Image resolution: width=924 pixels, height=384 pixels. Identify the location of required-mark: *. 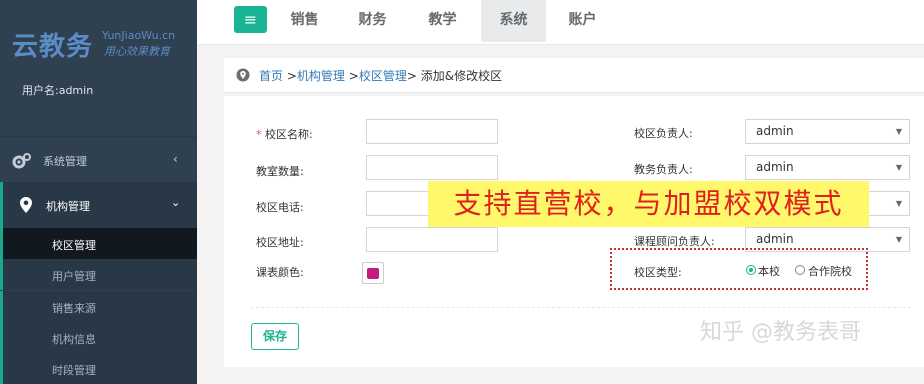
(259, 134).